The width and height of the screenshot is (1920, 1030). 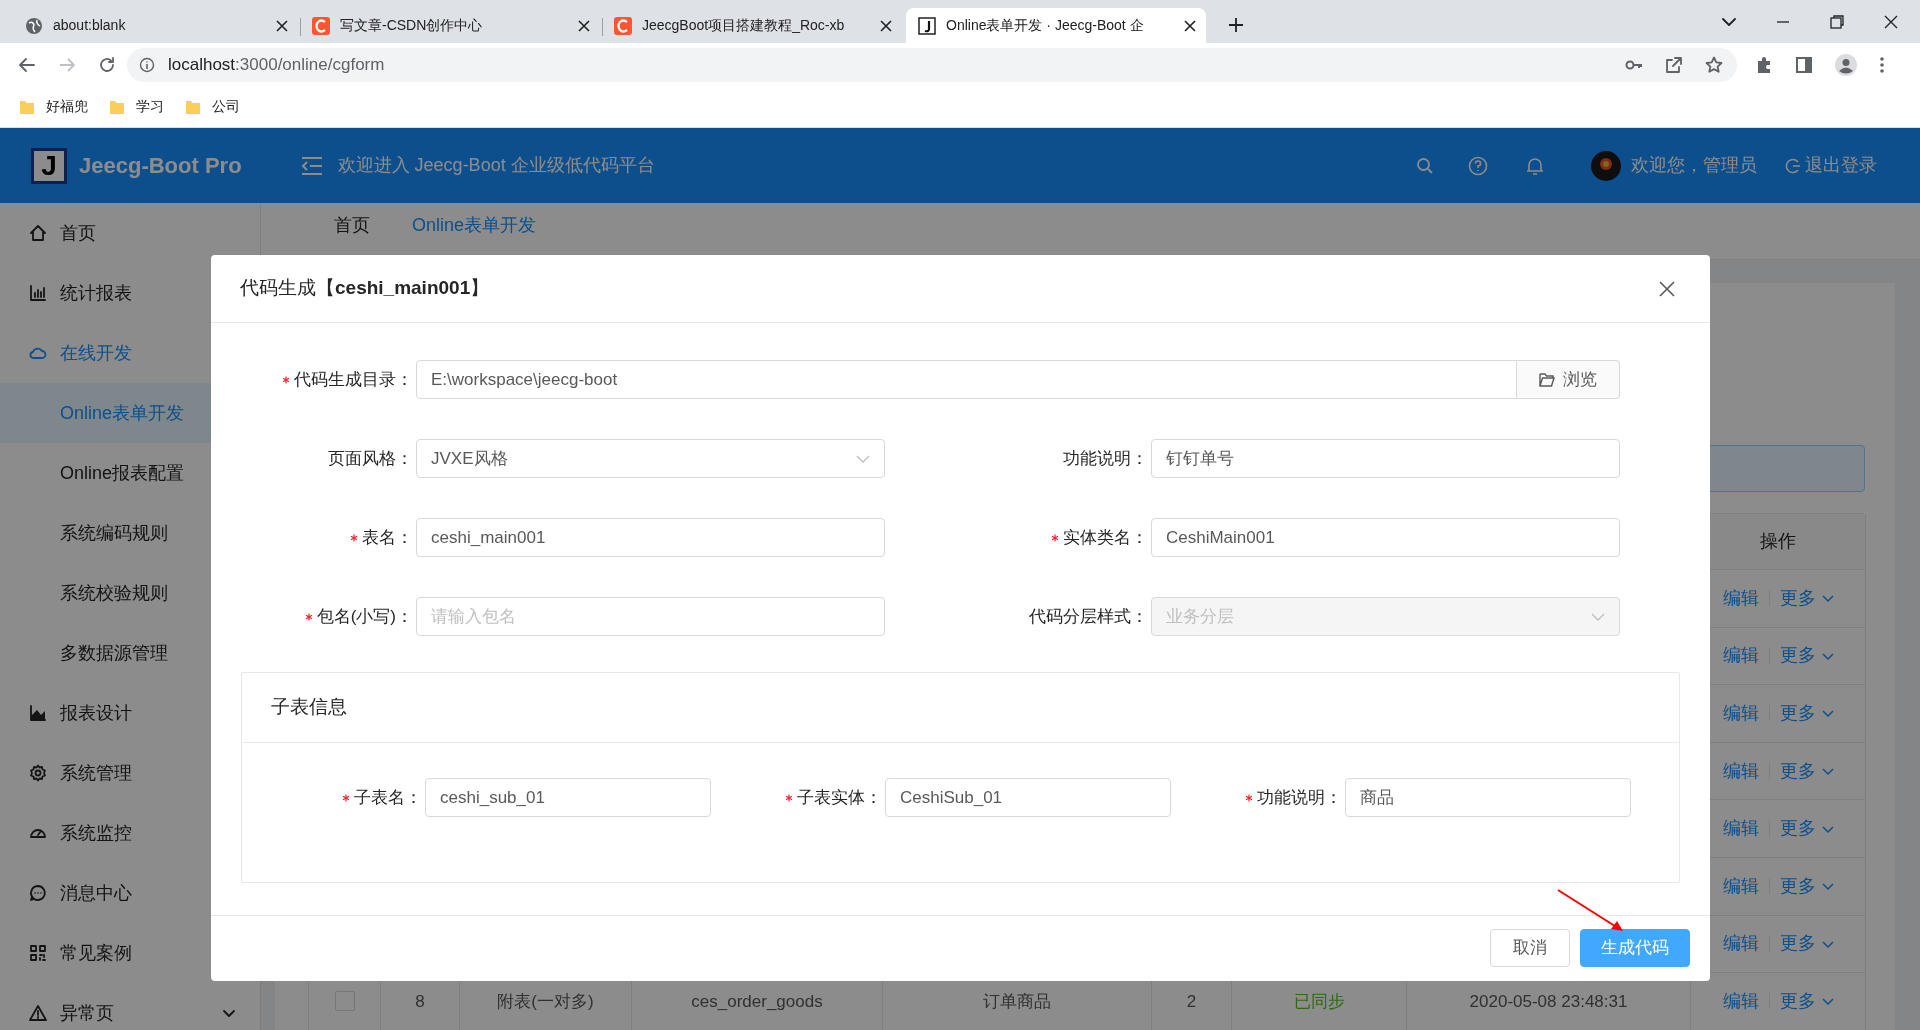 What do you see at coordinates (1088, 616) in the screenshot?
I see `field-label: 代码分层样式：` at bounding box center [1088, 616].